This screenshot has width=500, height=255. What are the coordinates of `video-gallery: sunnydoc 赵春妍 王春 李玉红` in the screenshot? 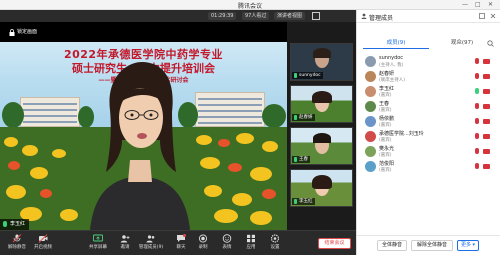 It's located at (321, 126).